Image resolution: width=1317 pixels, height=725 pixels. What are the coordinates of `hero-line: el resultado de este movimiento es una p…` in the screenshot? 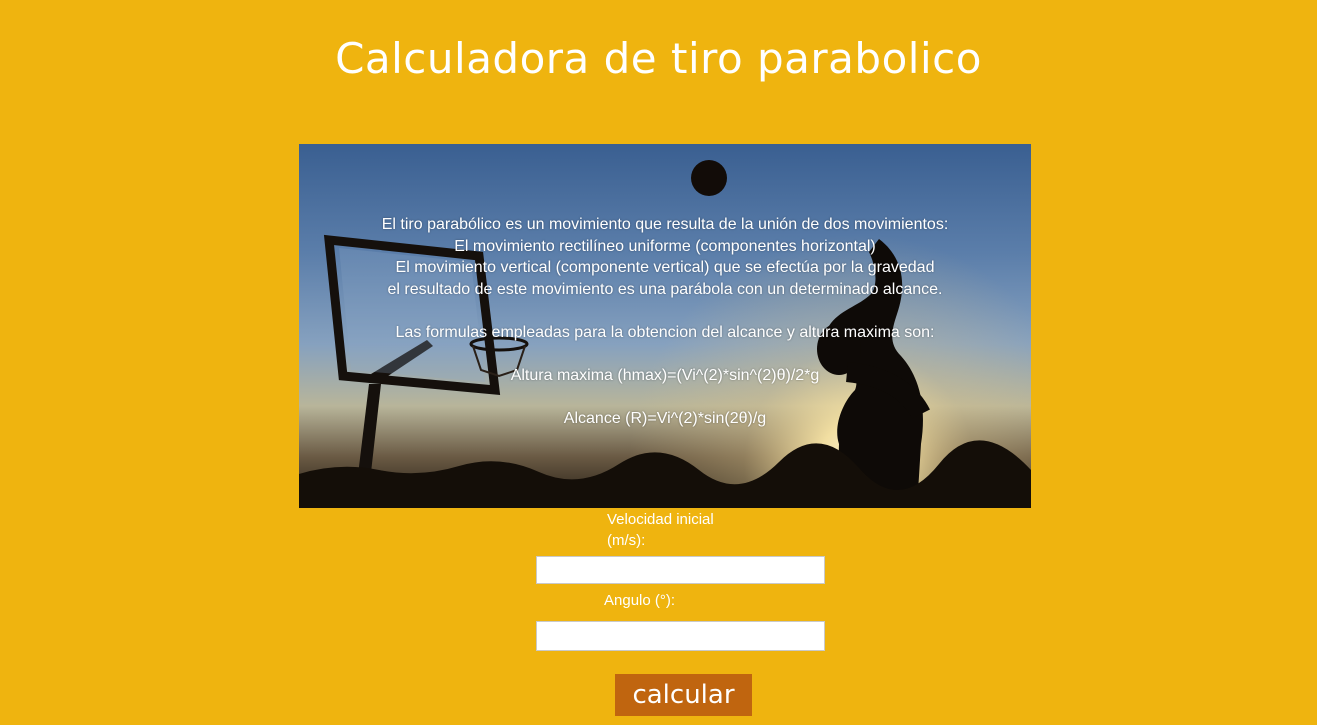 It's located at (665, 289).